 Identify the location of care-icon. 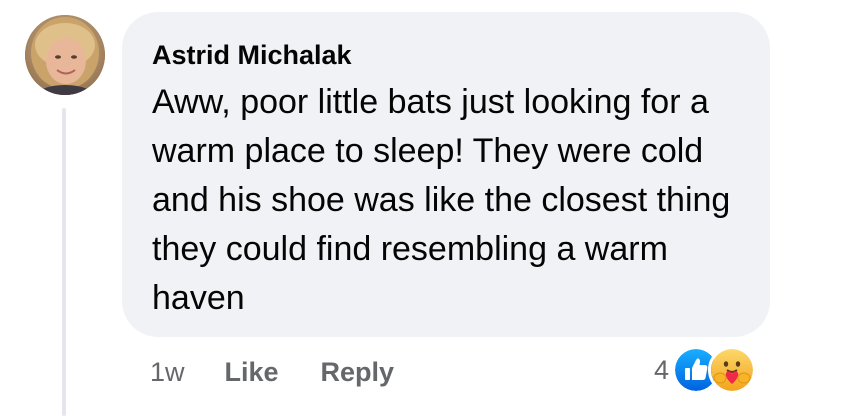
(732, 370).